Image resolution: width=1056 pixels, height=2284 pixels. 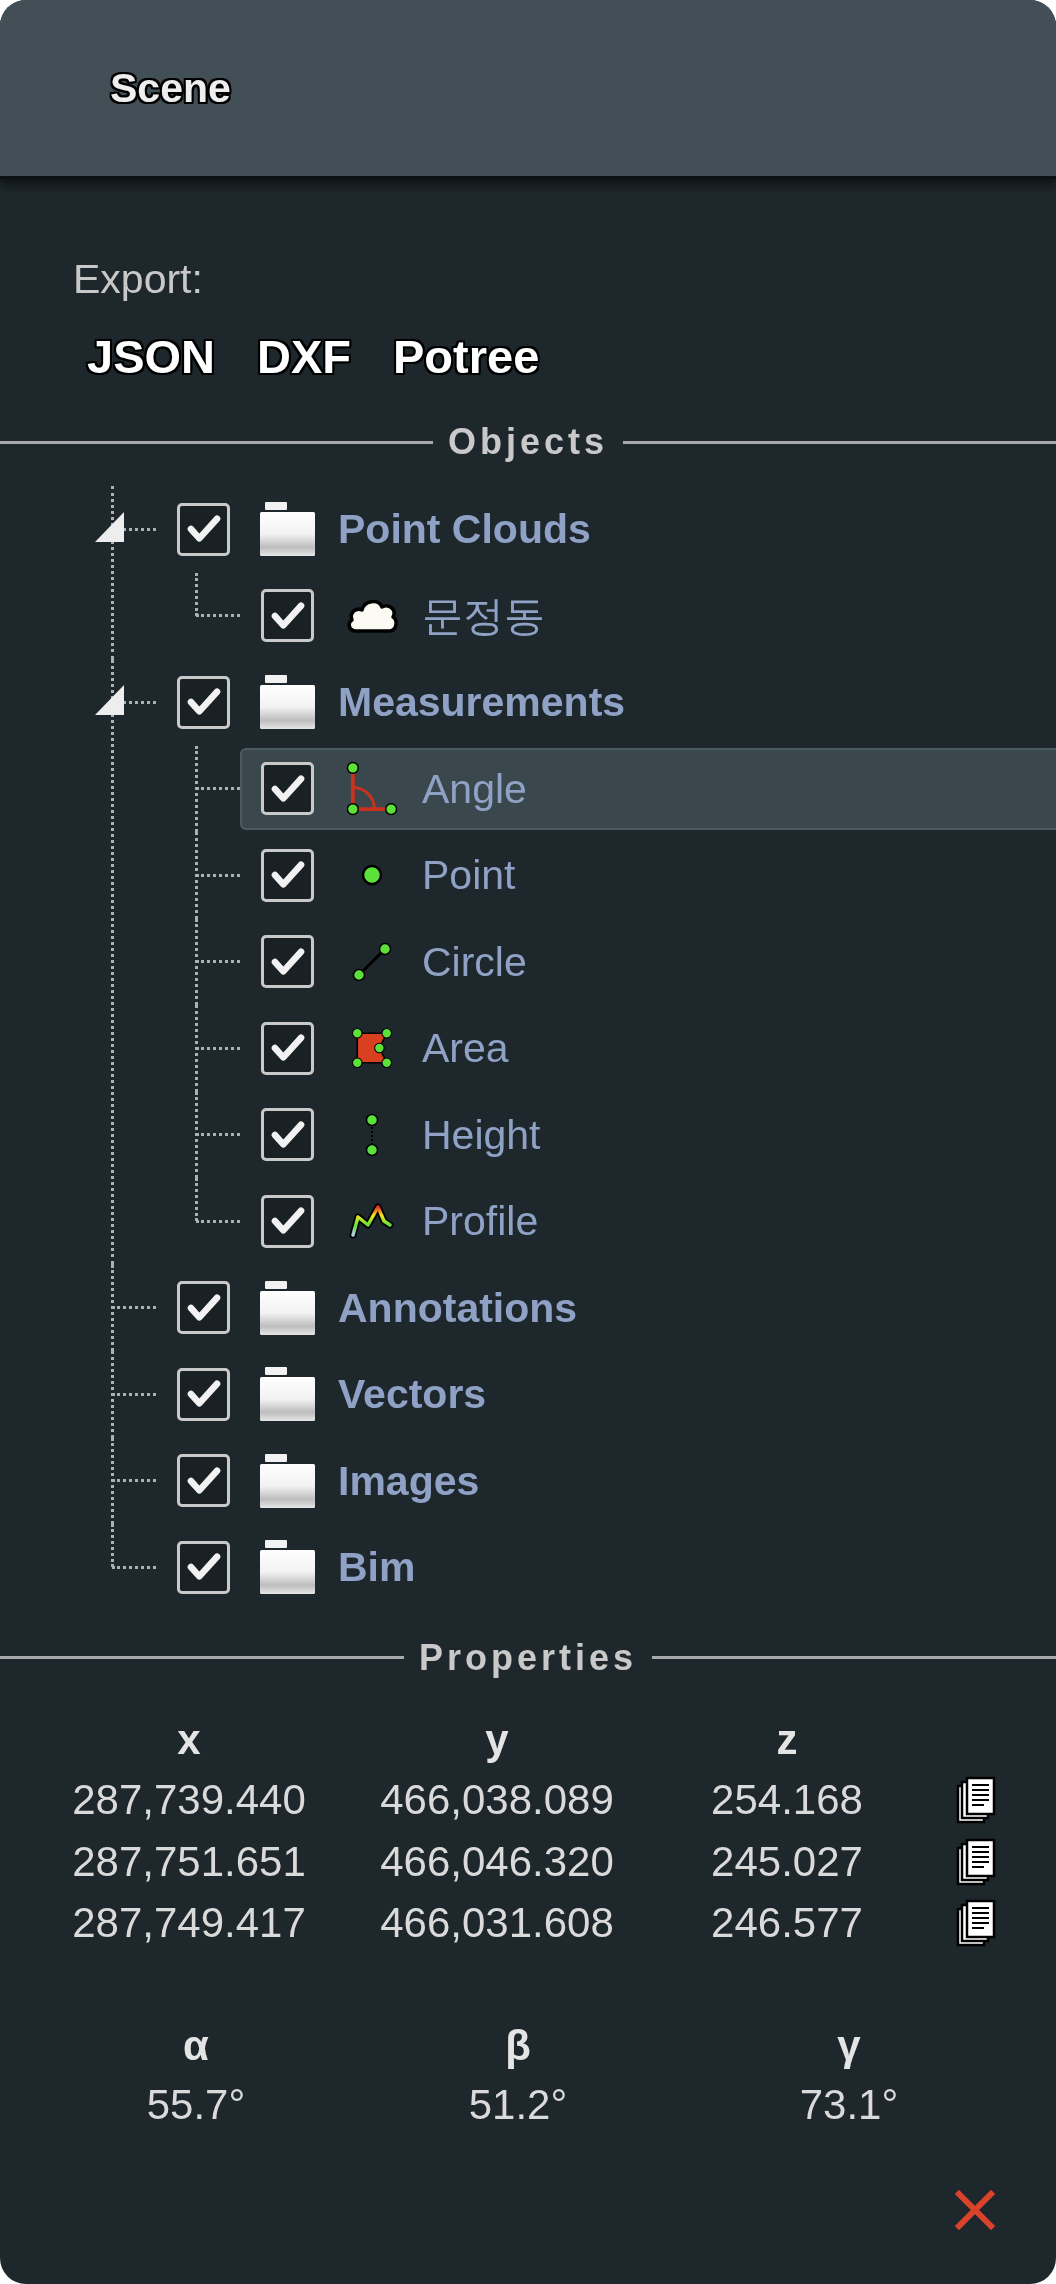 What do you see at coordinates (787, 1923) in the screenshot?
I see `table-cell: 246.577` at bounding box center [787, 1923].